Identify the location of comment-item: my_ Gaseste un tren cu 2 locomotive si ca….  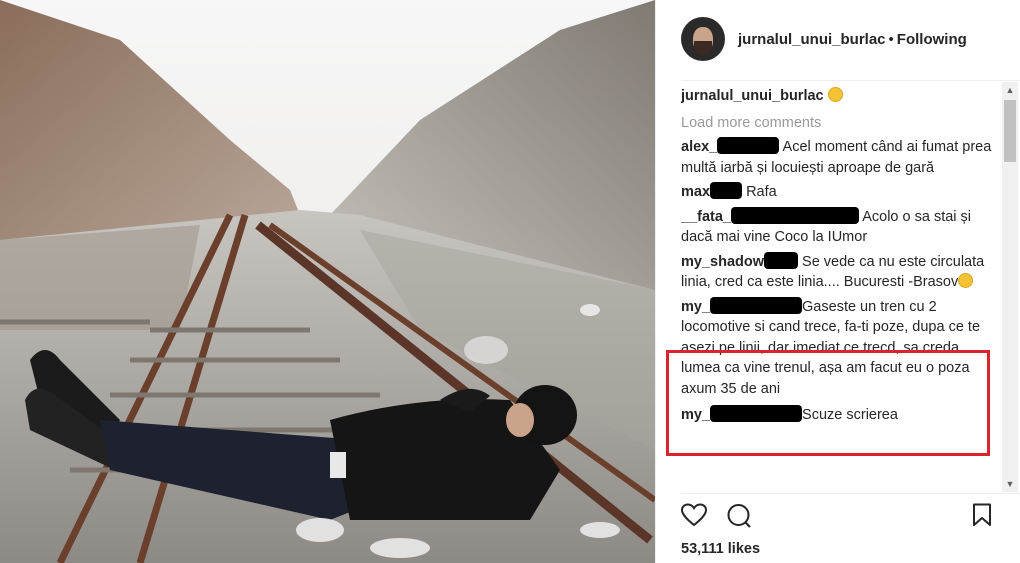
(840, 348).